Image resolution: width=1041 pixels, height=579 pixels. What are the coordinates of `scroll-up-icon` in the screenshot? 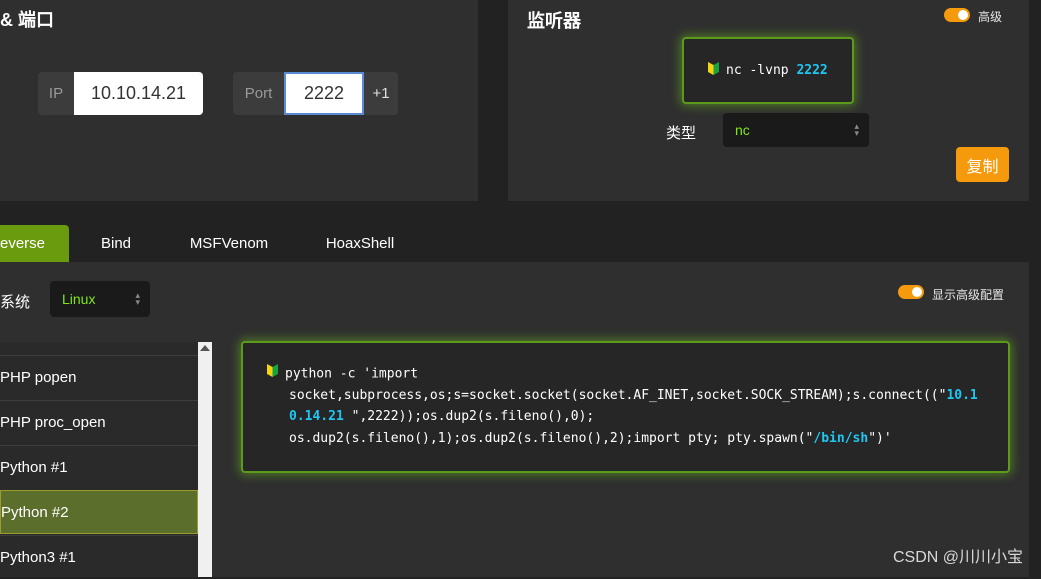 It's located at (205, 348).